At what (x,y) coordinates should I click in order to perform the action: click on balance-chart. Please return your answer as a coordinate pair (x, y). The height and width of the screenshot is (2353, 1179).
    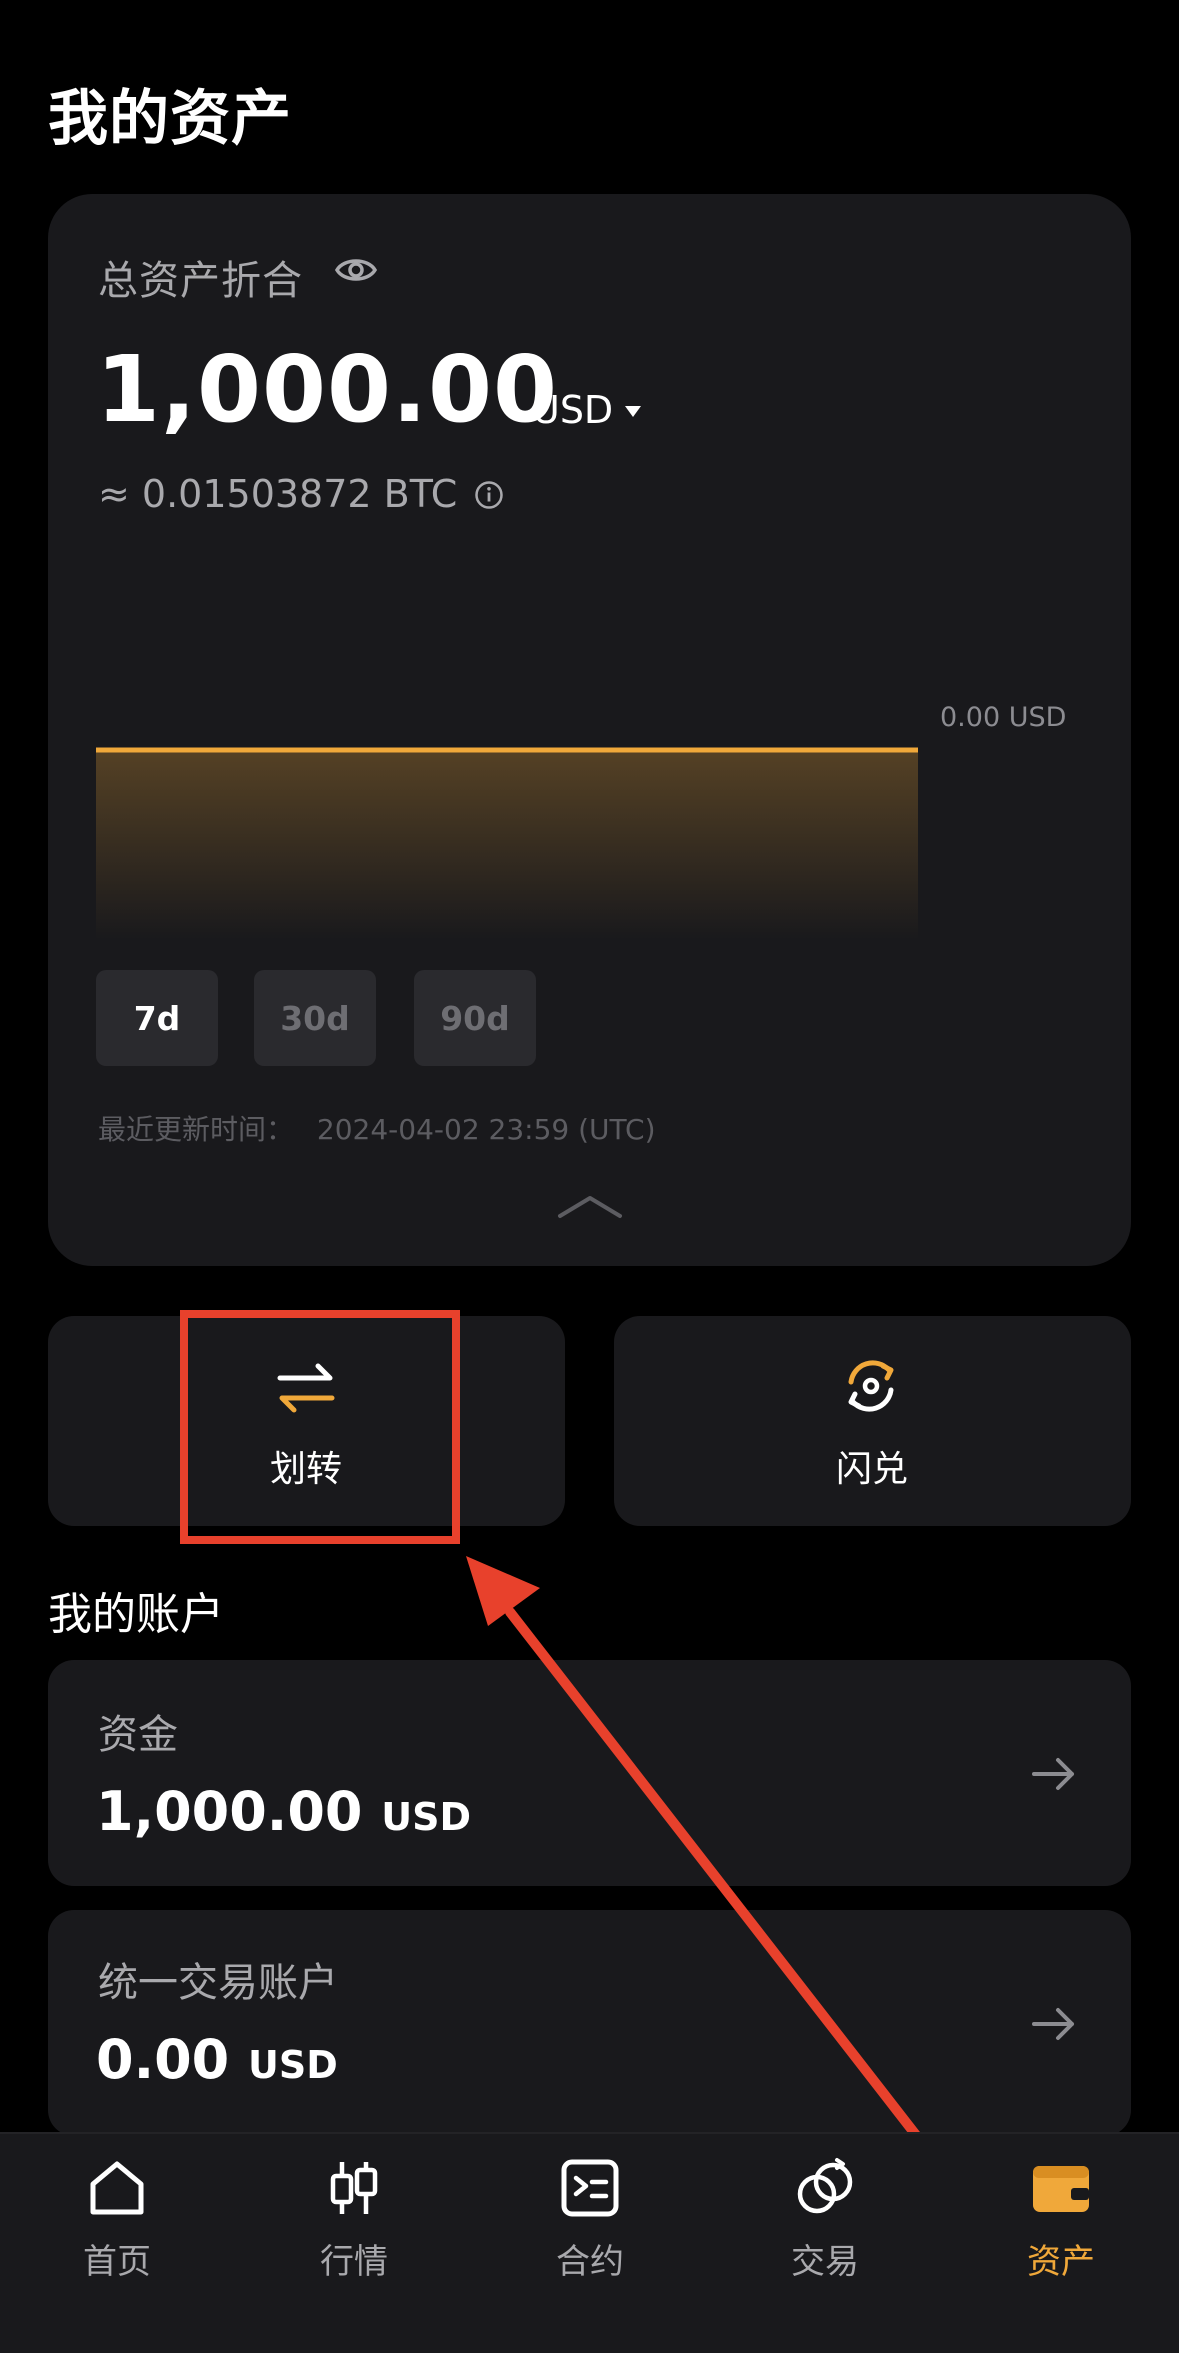
    Looking at the image, I should click on (507, 843).